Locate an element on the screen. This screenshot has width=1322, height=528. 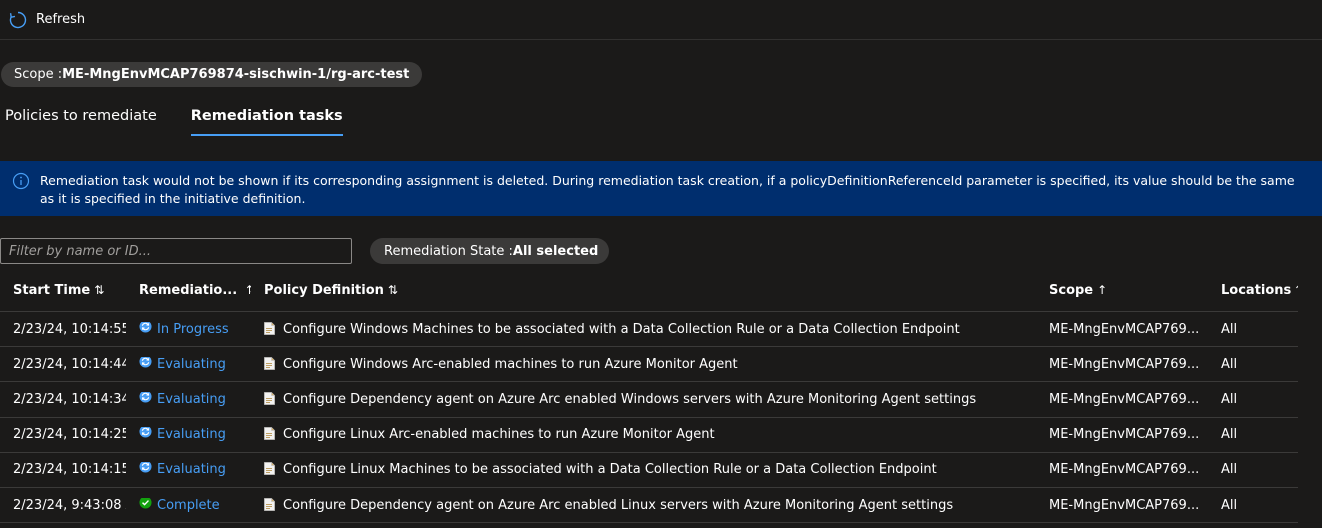
remediation-state-cell: In Progress is located at coordinates (188, 329).